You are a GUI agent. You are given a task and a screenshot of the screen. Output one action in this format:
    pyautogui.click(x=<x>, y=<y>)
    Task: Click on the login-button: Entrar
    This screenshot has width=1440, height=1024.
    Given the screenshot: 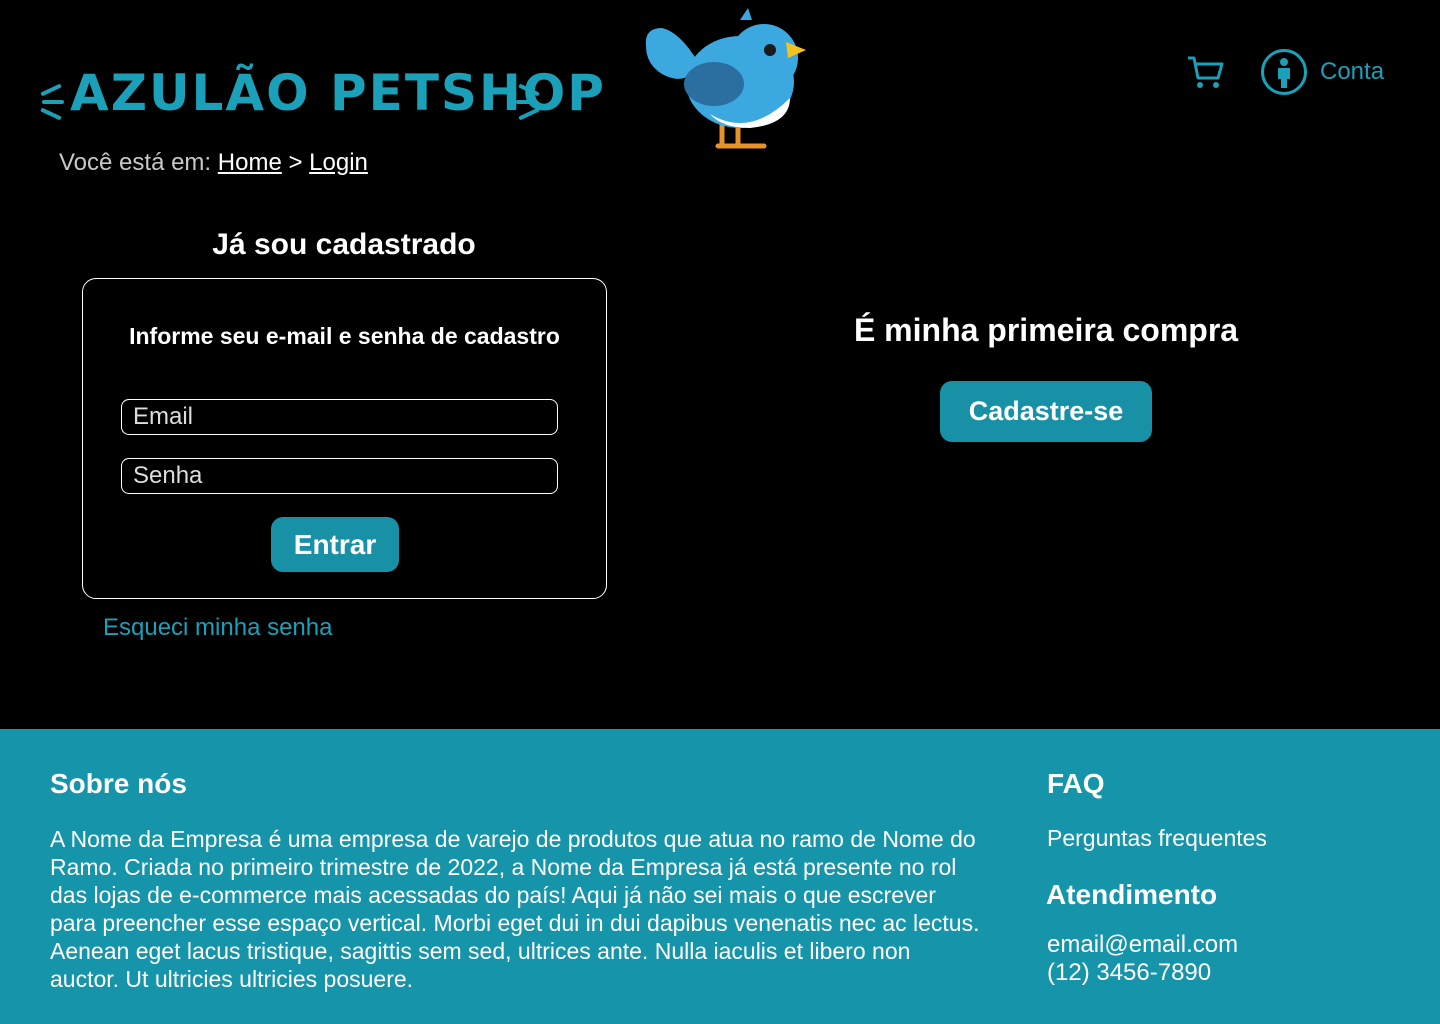 What is the action you would take?
    pyautogui.click(x=335, y=544)
    